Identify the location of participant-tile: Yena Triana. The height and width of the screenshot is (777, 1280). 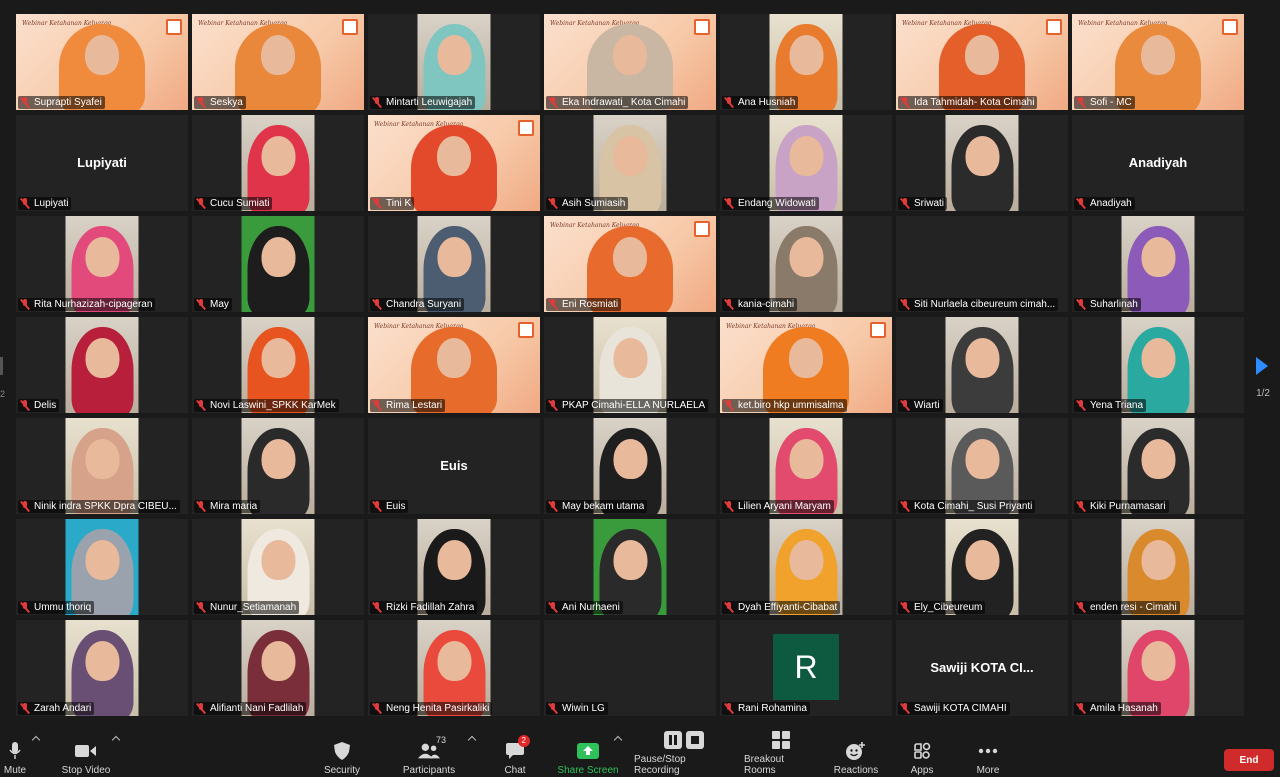
(1158, 365).